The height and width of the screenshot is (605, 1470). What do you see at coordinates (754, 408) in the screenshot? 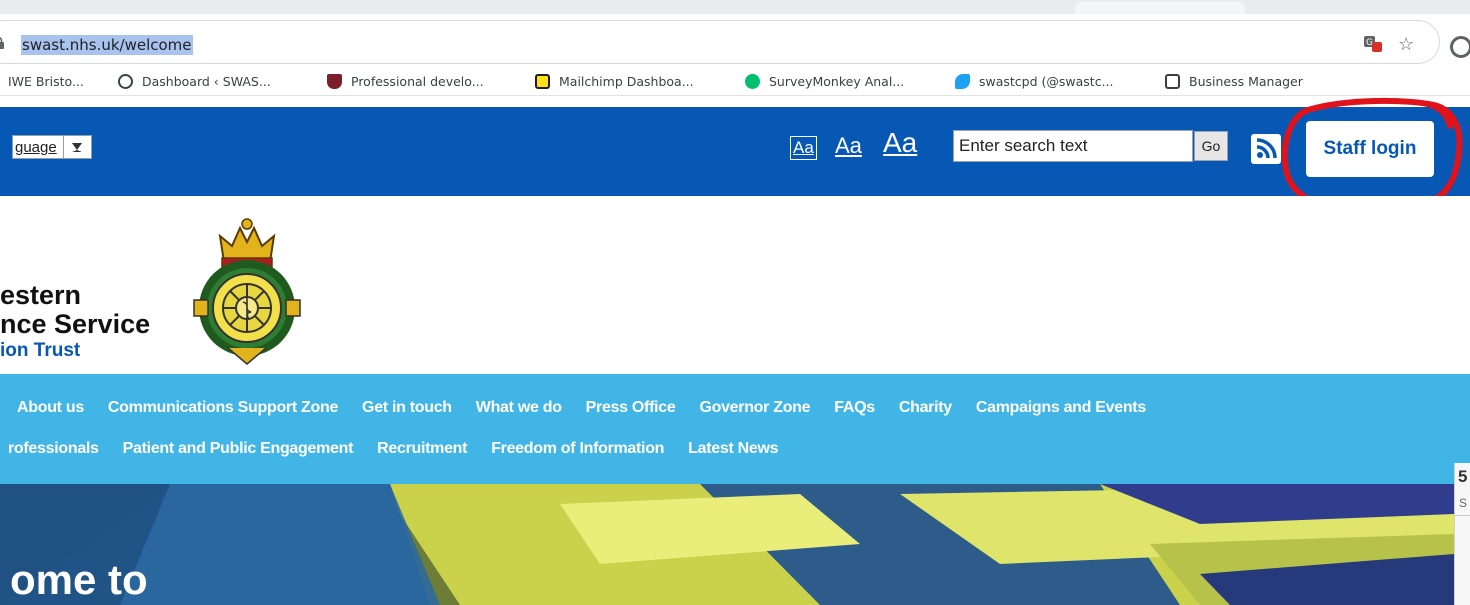
I see `nav-governor-zone: Governor Zone` at bounding box center [754, 408].